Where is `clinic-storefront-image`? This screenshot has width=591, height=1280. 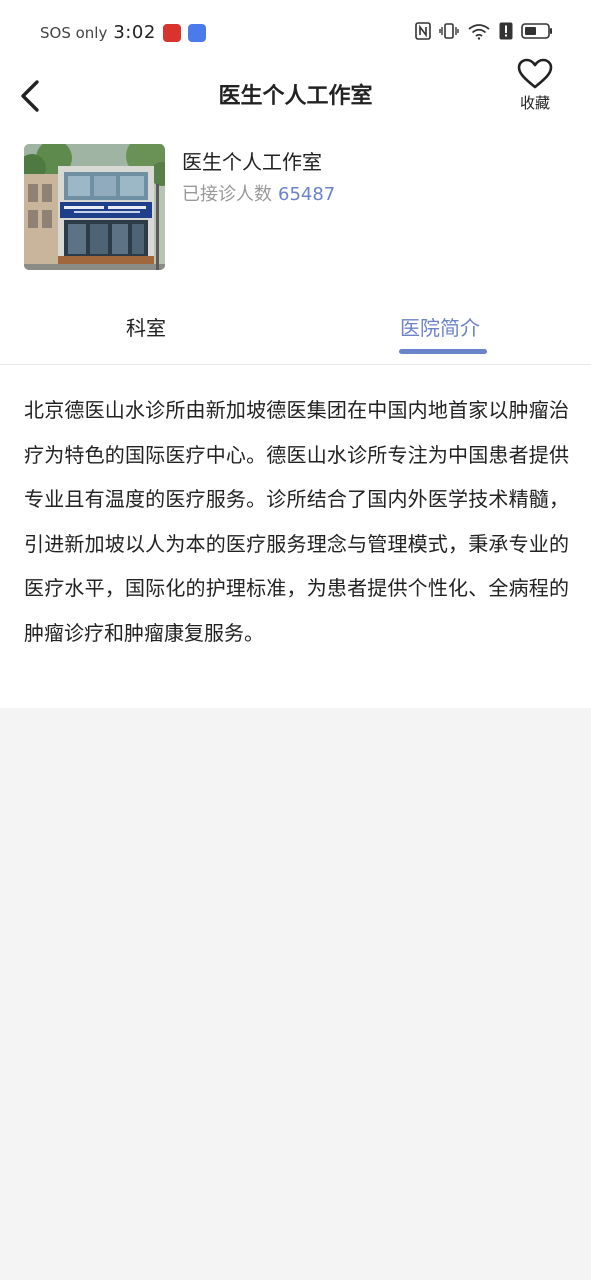 clinic-storefront-image is located at coordinates (94, 207).